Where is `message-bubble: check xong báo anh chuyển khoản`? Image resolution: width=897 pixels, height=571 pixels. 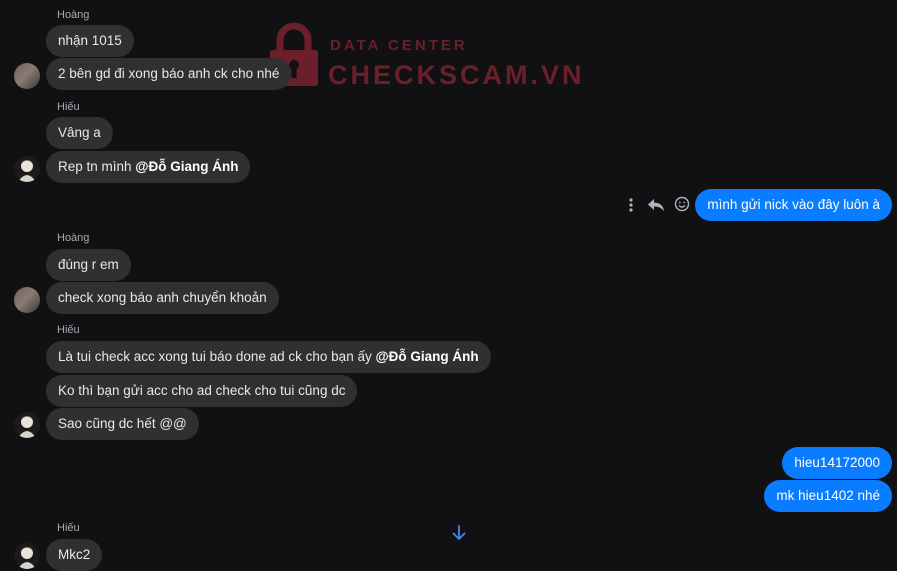 message-bubble: check xong báo anh chuyển khoản is located at coordinates (162, 298).